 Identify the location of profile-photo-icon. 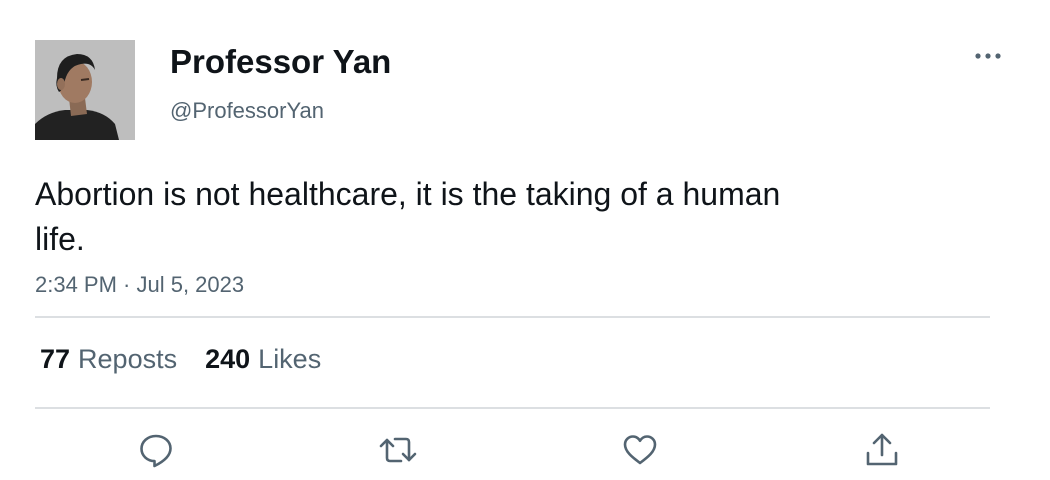
(85, 90).